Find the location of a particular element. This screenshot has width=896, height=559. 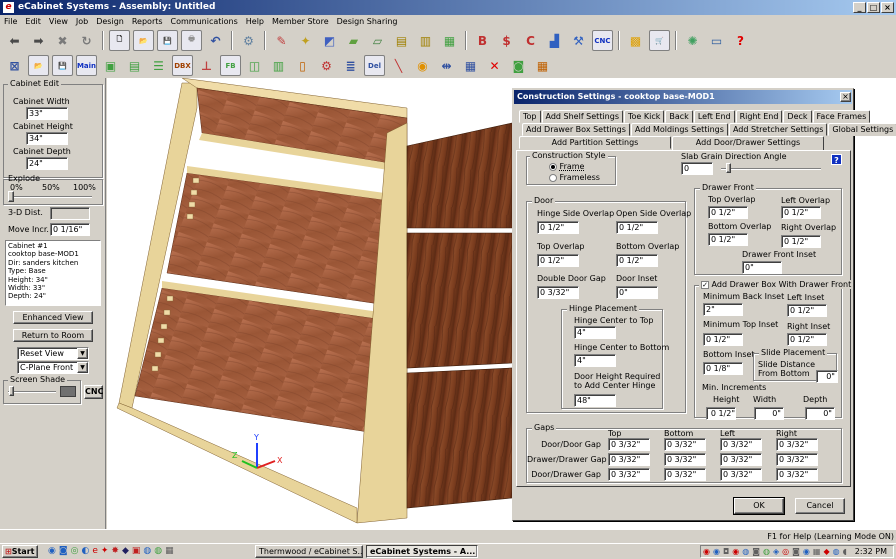

door-height-field: 48" is located at coordinates (595, 400).